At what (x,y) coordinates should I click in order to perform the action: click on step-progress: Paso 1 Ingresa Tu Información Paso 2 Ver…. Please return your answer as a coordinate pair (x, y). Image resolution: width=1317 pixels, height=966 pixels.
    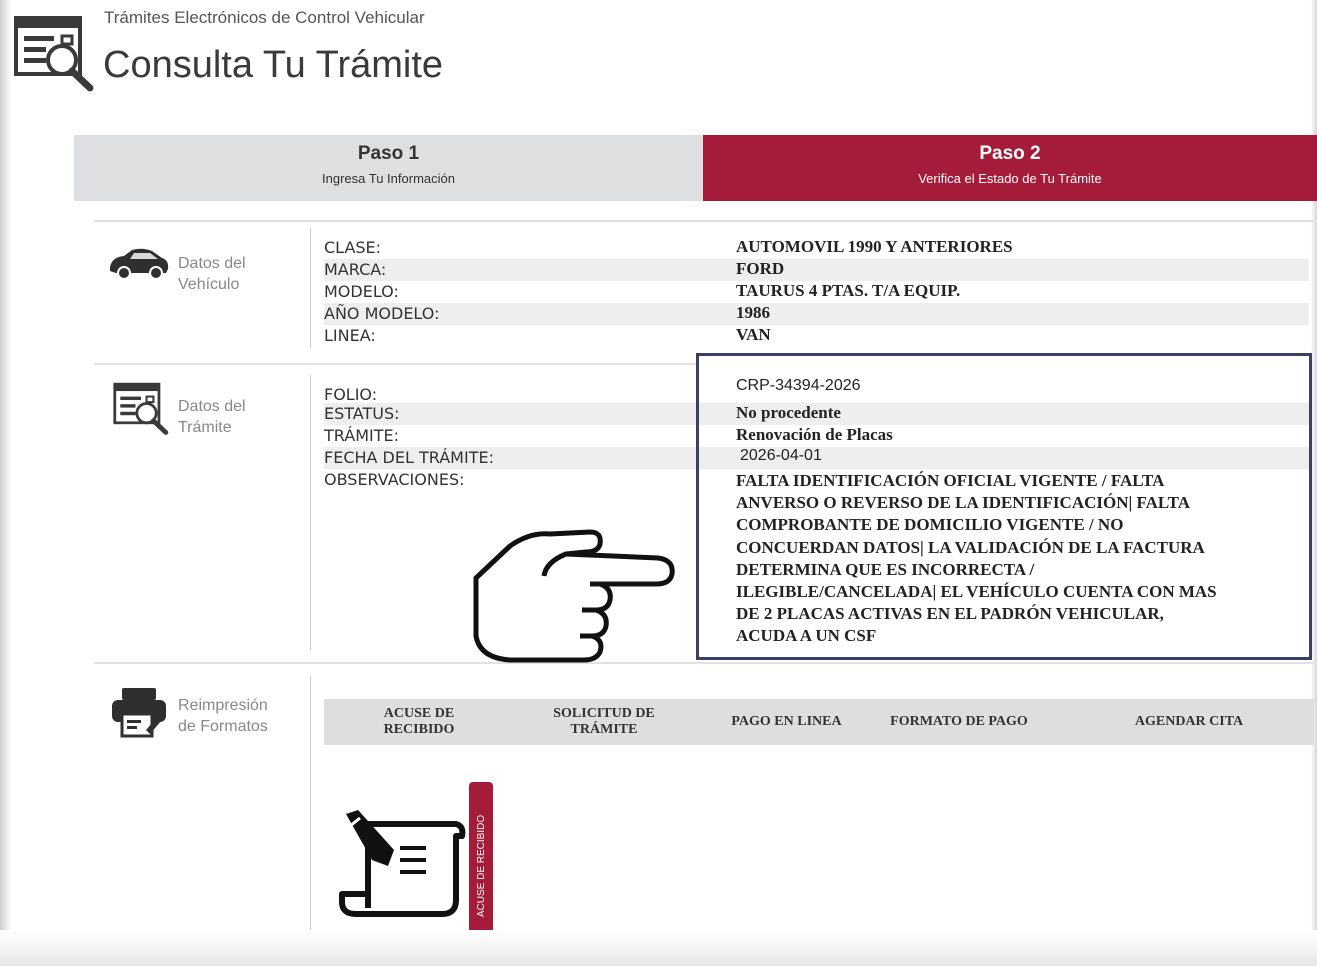
    Looking at the image, I should click on (695, 168).